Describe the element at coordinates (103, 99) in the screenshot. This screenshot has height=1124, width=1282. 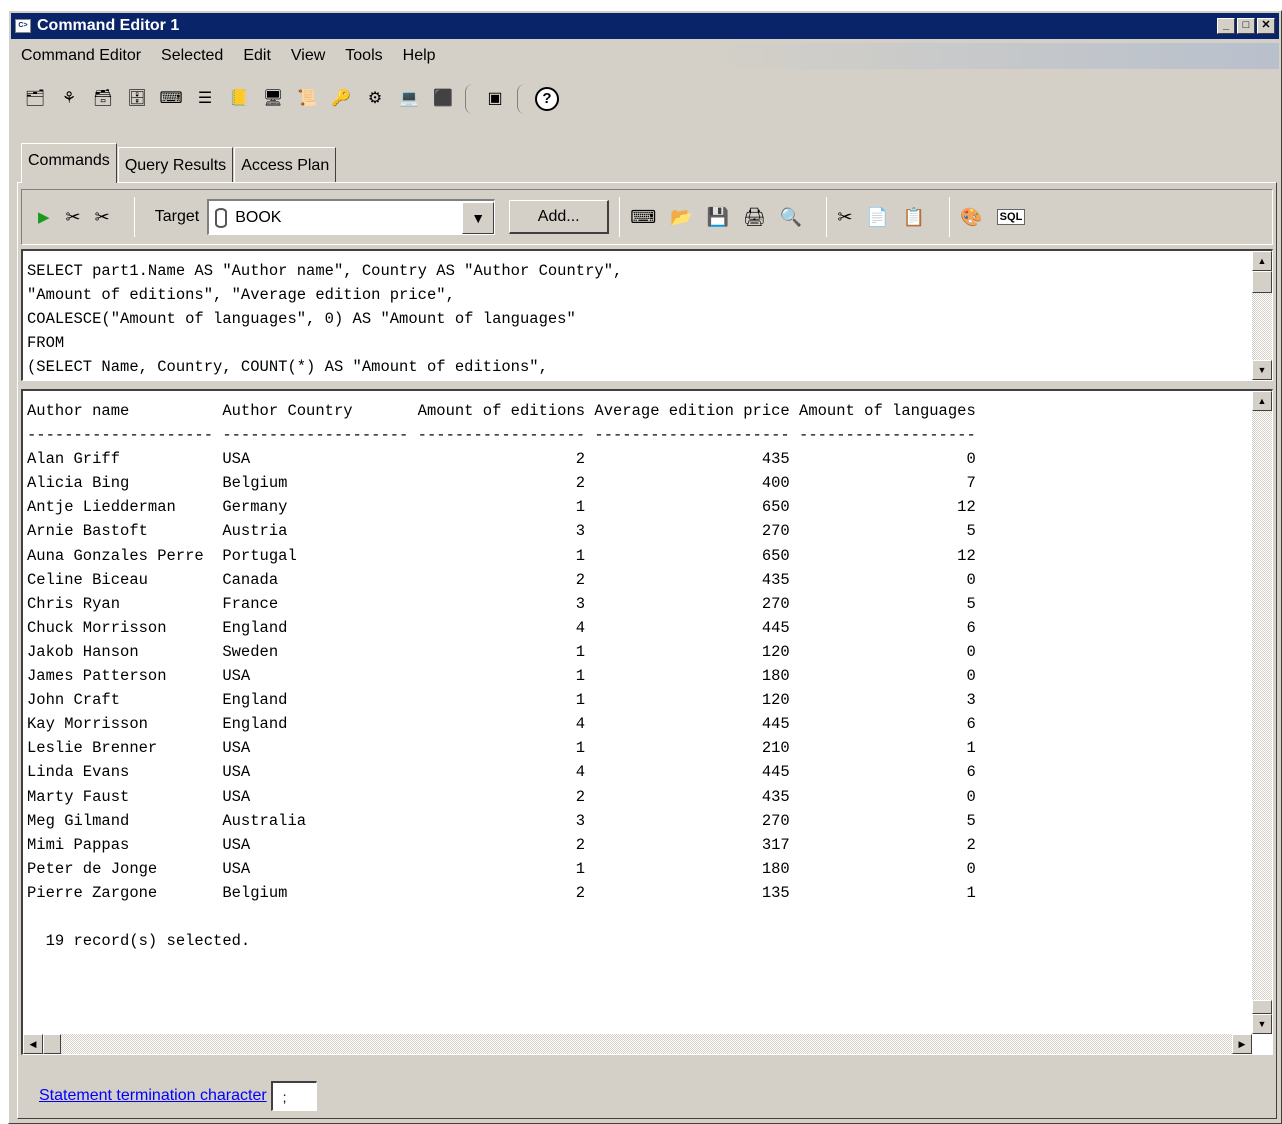
I see `satellite-admin-icon: 🗃` at that location.